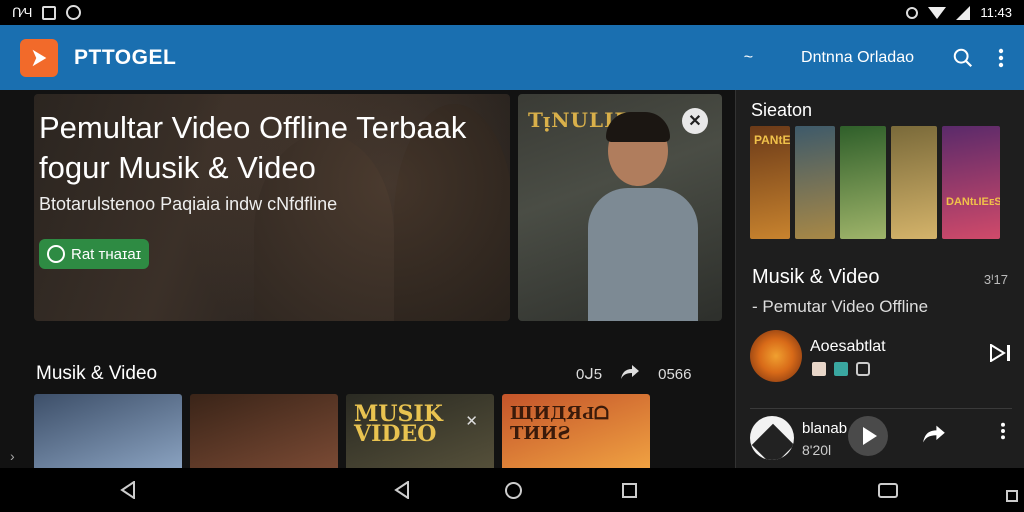  Describe the element at coordinates (772, 140) in the screenshot. I see `mini-poster-label: PANtEIE` at that location.